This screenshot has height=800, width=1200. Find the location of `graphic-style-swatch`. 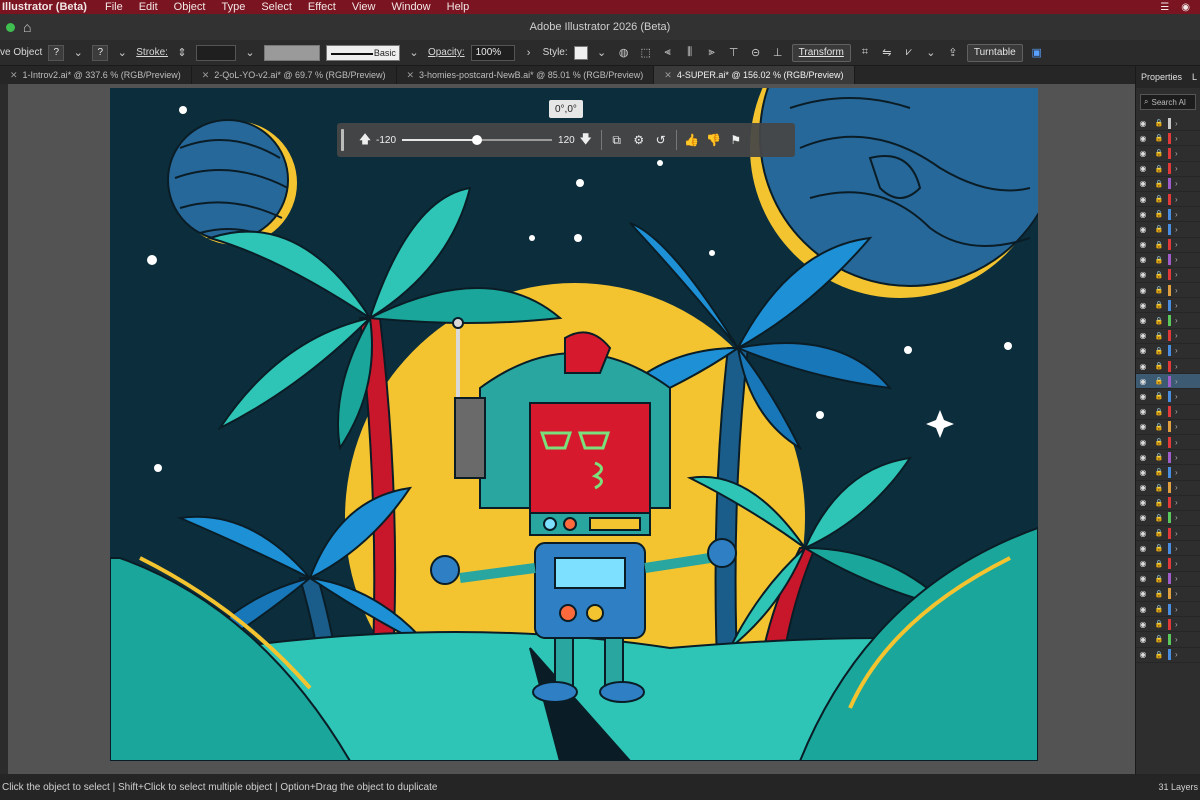

graphic-style-swatch is located at coordinates (580, 52).